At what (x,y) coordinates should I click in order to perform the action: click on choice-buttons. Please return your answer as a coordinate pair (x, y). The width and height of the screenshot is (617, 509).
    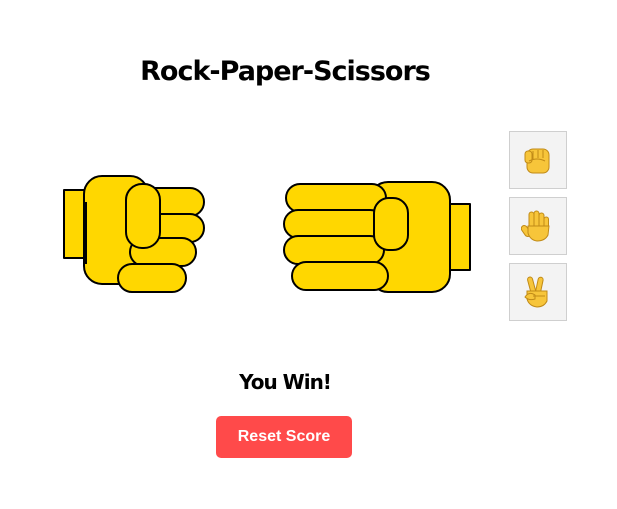
    Looking at the image, I should click on (539, 230).